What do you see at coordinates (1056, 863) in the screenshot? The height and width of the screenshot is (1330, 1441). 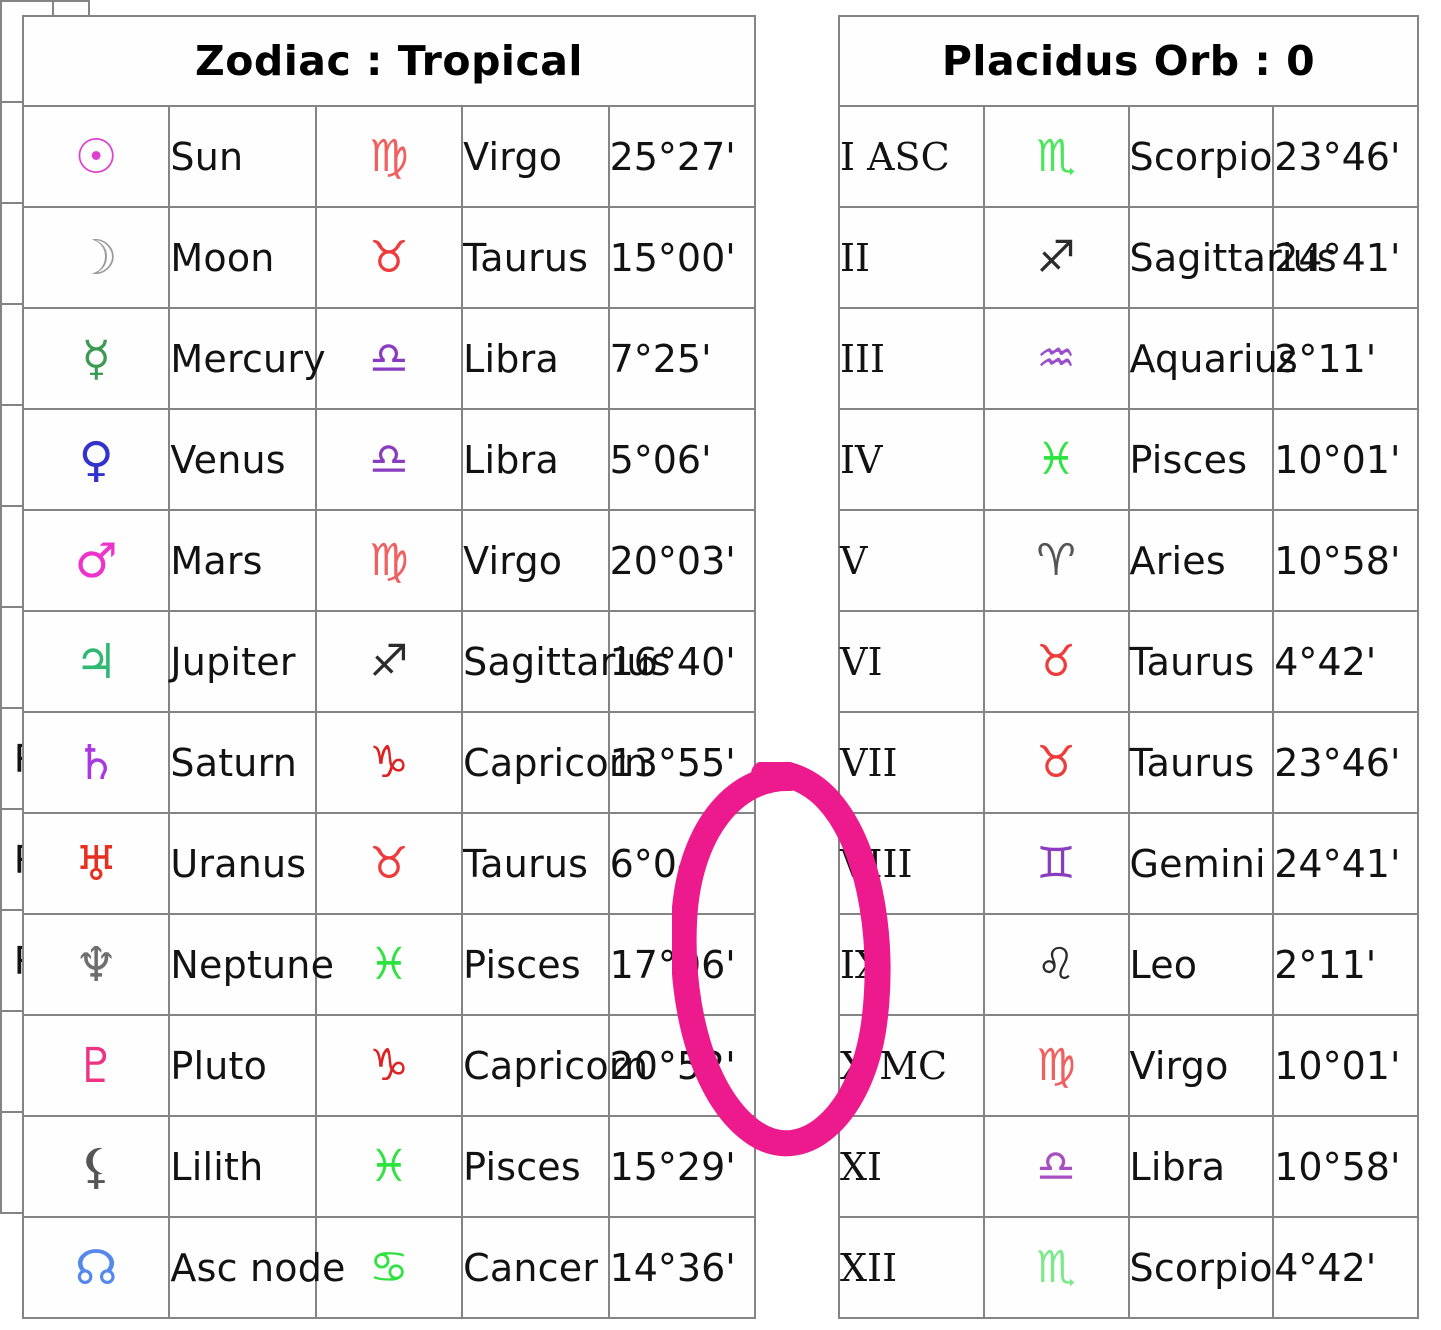 I see `zodiac-sign-glyph-cell: ♊` at bounding box center [1056, 863].